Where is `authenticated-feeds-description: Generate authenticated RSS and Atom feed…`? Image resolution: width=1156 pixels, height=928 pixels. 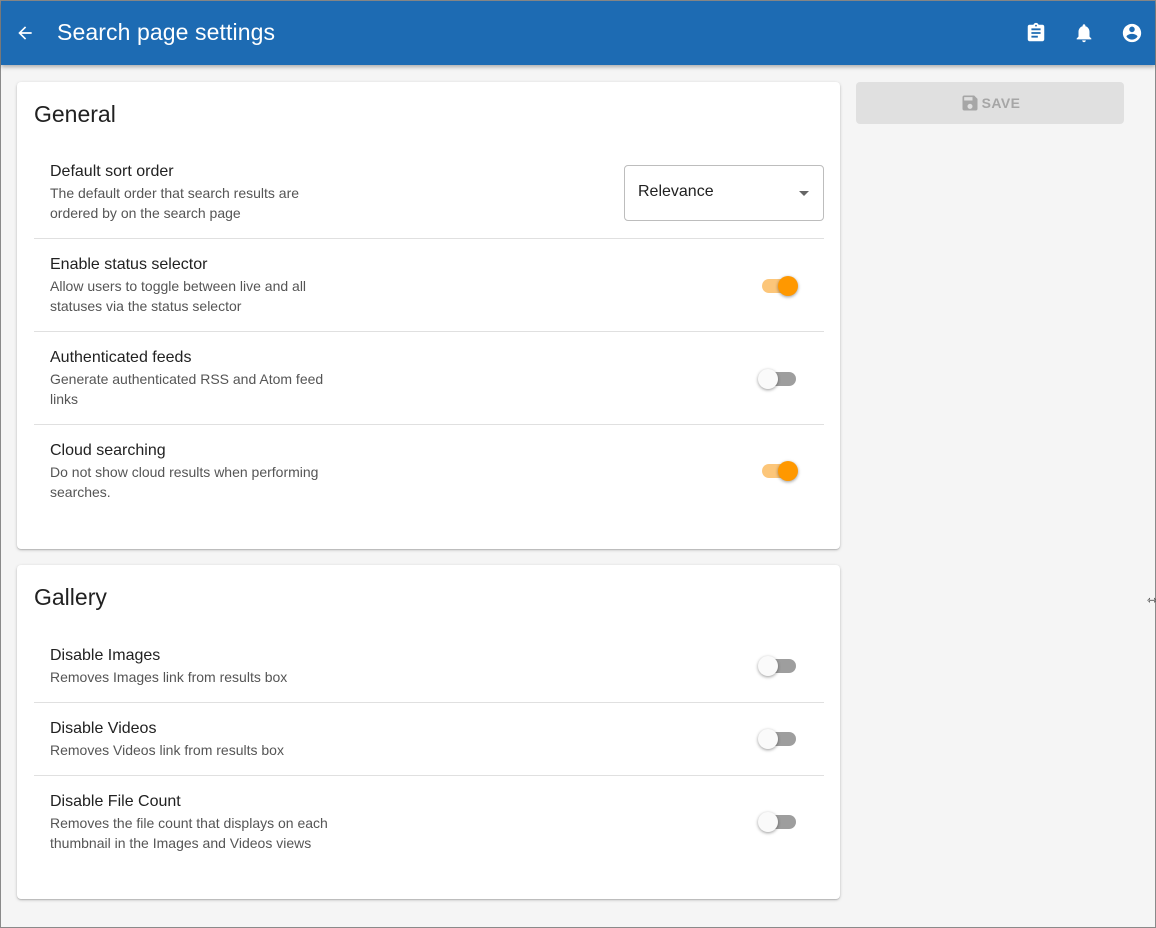
authenticated-feeds-description: Generate authenticated RSS and Atom feed… is located at coordinates (187, 389).